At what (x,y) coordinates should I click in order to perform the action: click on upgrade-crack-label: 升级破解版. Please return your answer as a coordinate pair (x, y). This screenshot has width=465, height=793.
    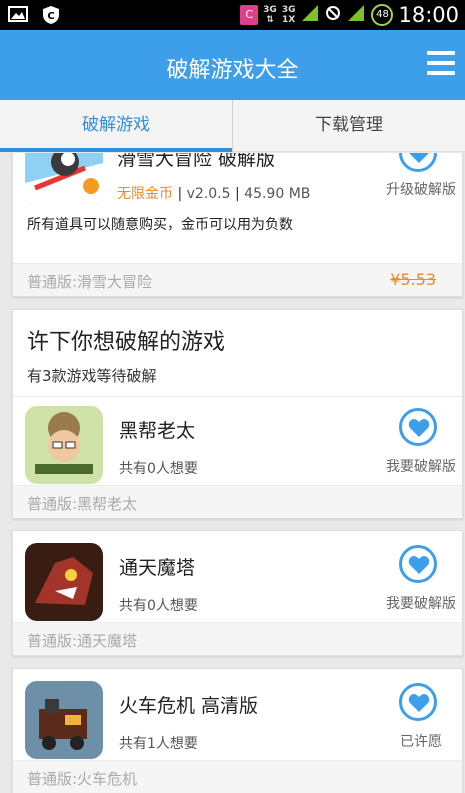
    Looking at the image, I should click on (421, 189).